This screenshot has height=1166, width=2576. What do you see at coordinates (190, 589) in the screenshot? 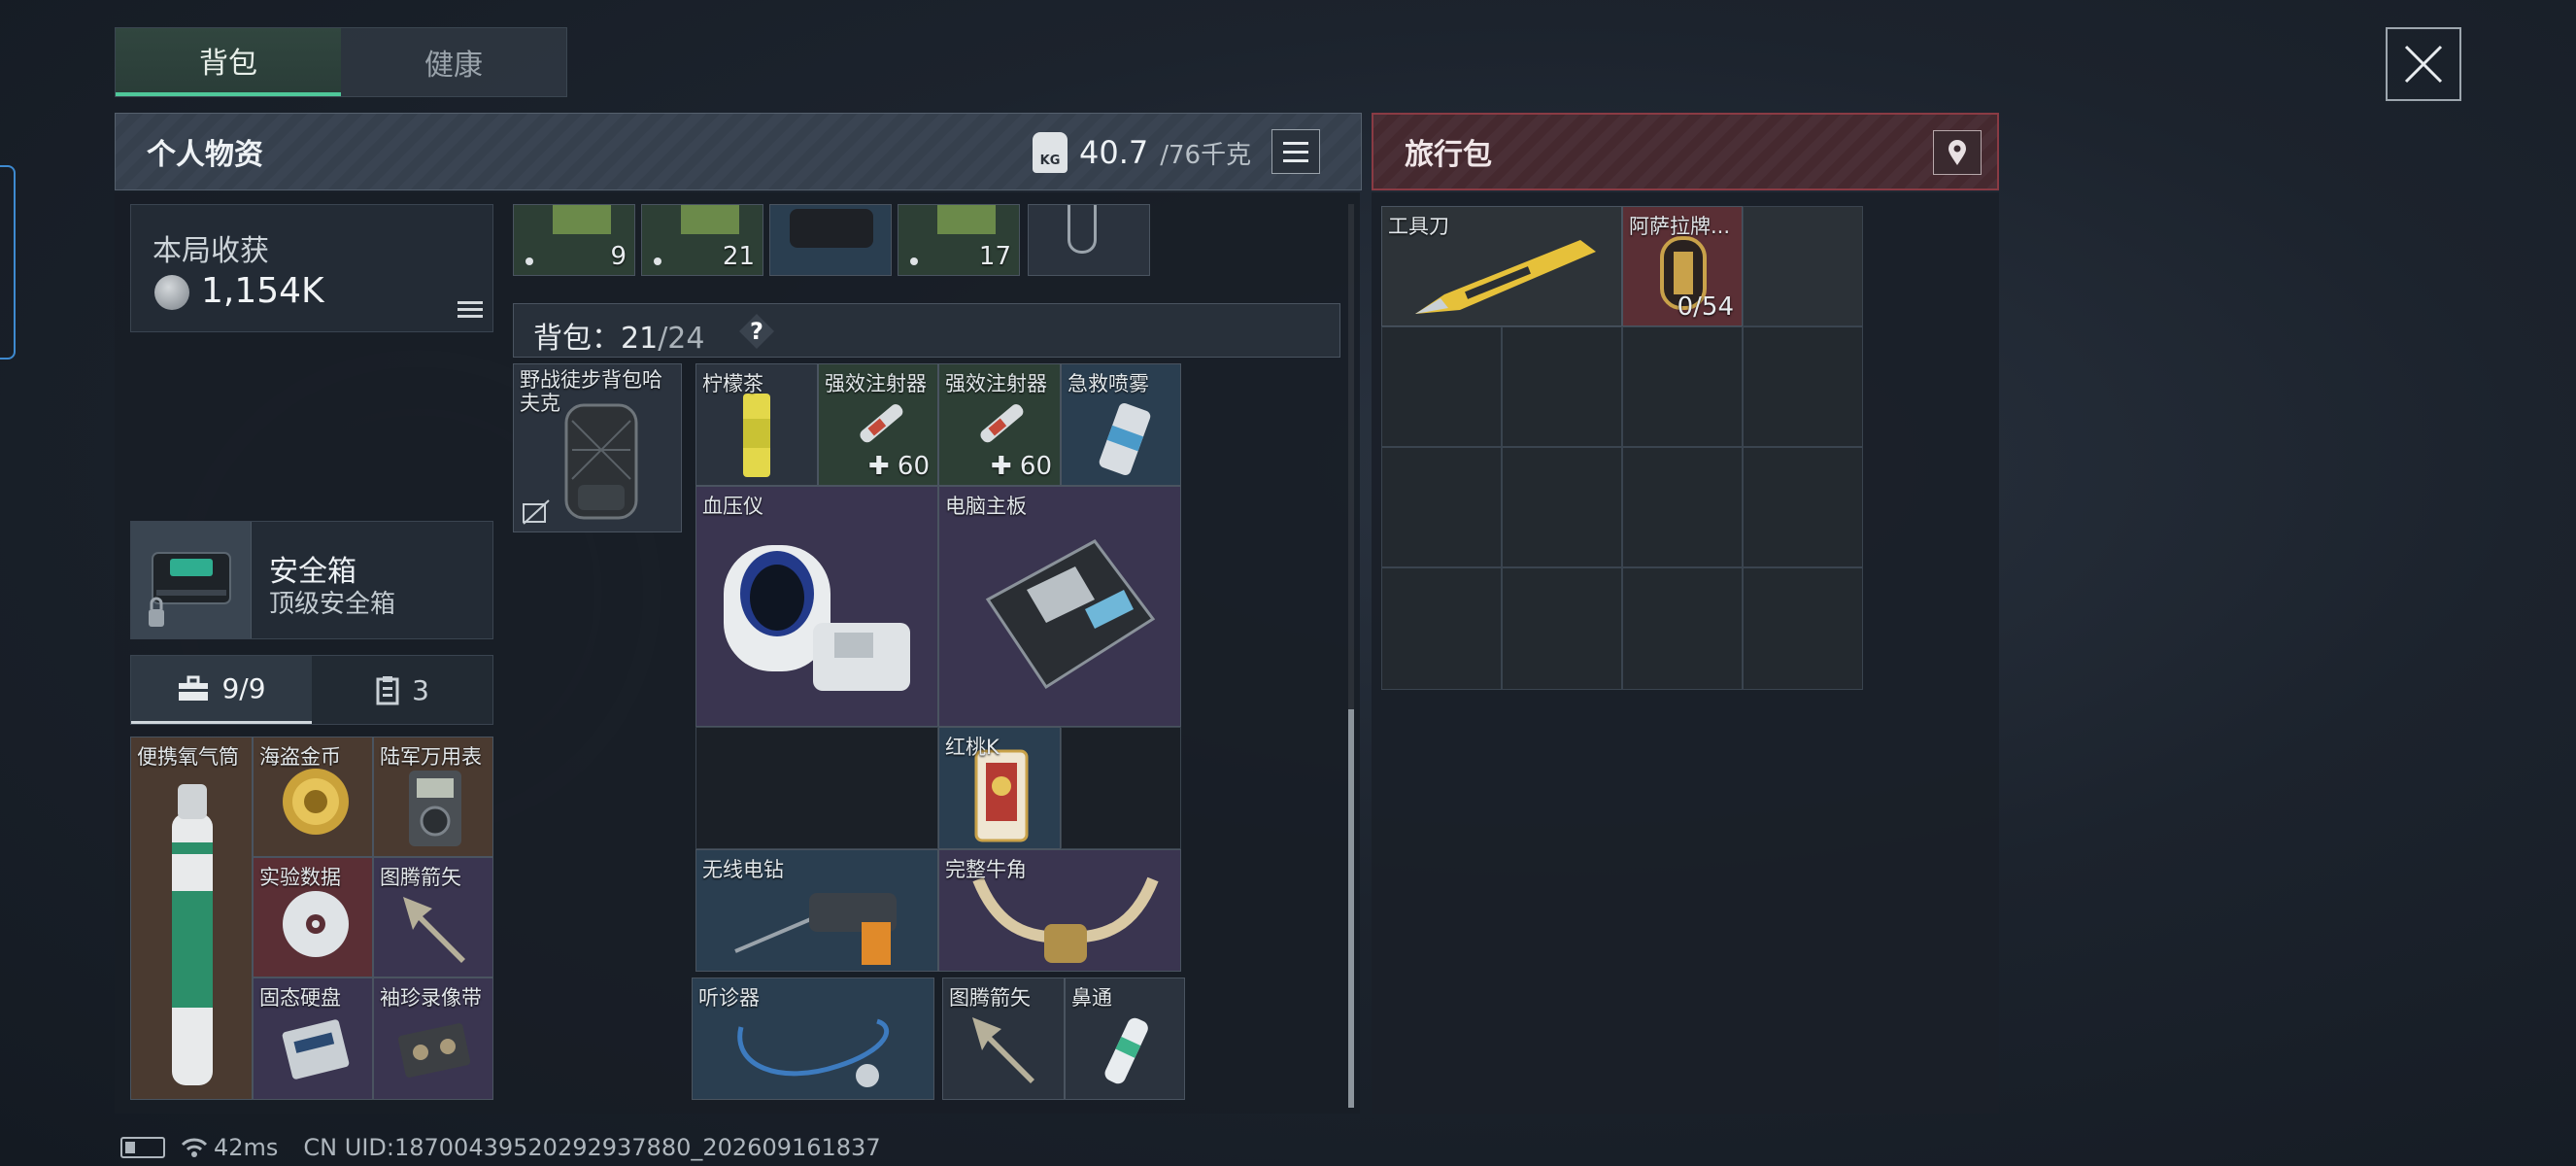
I see `safe-box-icon` at bounding box center [190, 589].